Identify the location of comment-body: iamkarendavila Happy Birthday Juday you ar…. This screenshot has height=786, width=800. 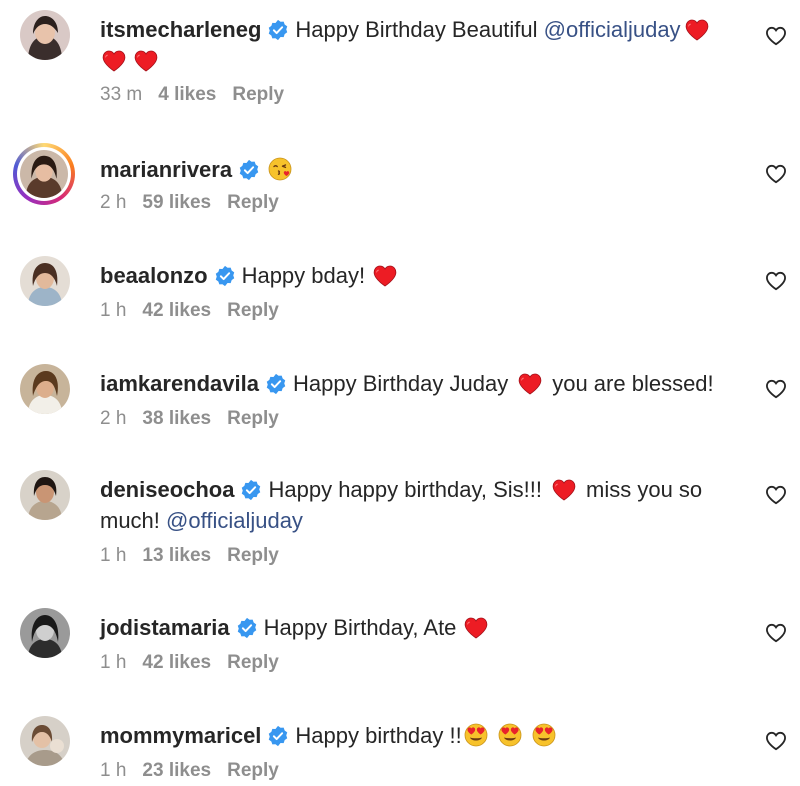
(420, 383).